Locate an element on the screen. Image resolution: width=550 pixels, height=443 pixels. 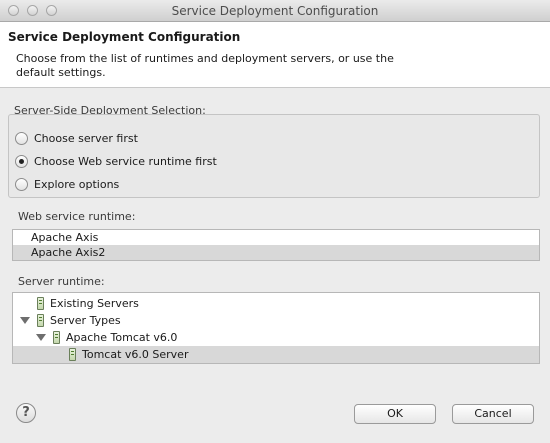
radio-button-selected is located at coordinates (21, 161).